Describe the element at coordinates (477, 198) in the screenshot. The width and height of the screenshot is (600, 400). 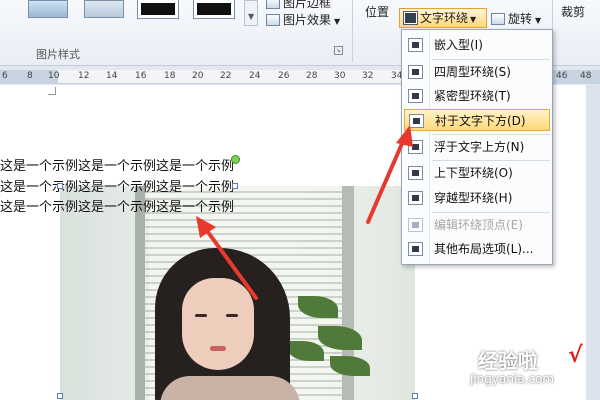
I see `menu-item-through: 穿越型环绕(H)` at that location.